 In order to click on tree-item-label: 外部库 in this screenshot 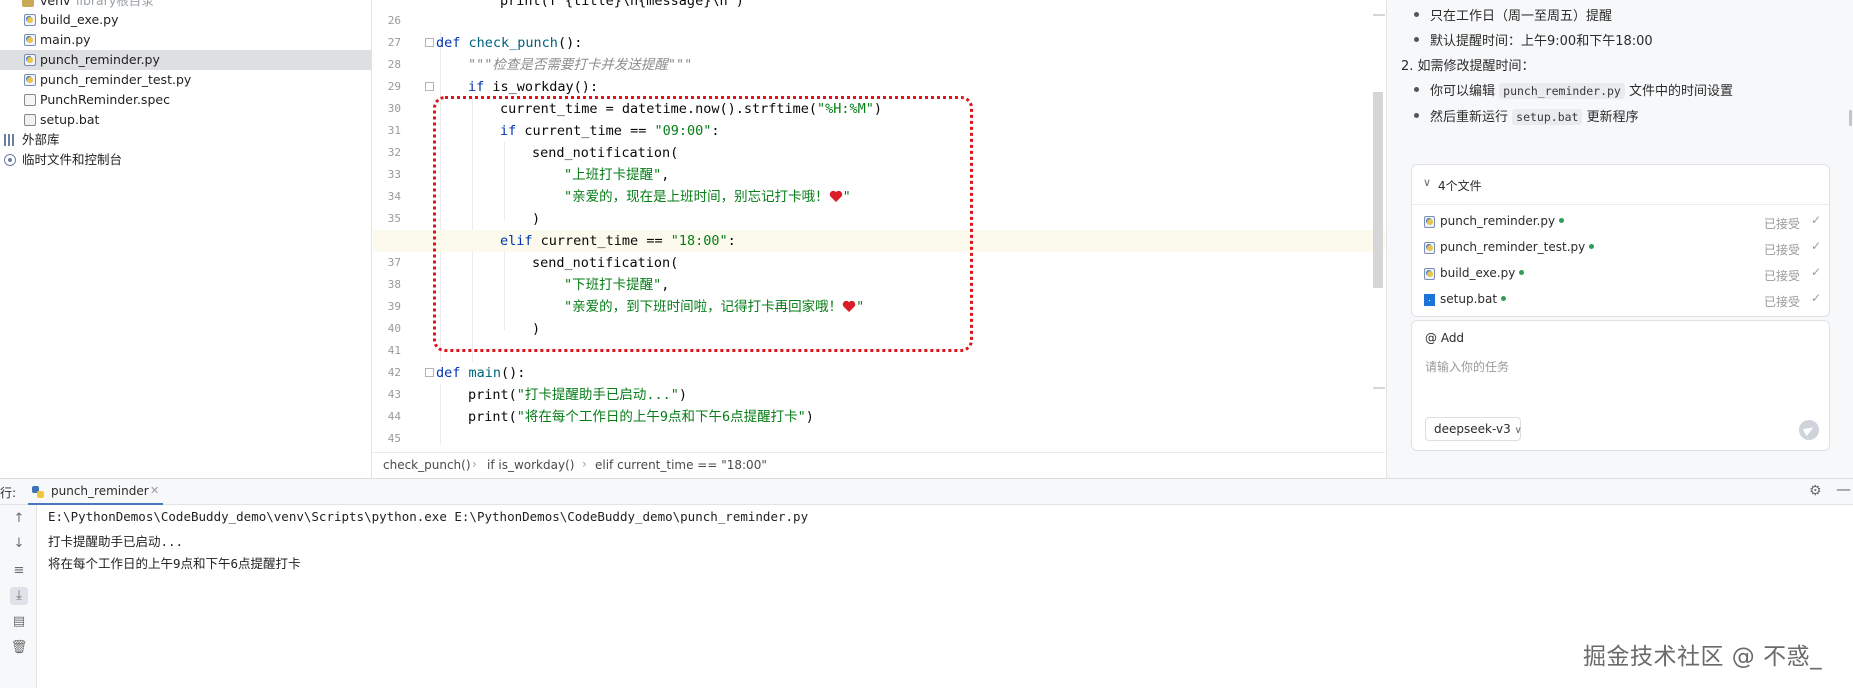, I will do `click(41, 139)`.